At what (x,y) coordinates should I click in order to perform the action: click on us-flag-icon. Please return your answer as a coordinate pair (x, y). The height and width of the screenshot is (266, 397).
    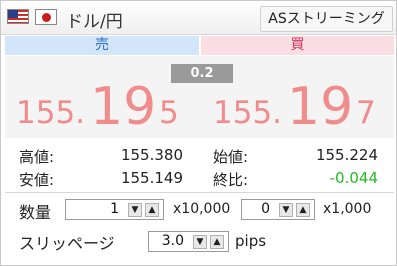
    Looking at the image, I should click on (18, 16).